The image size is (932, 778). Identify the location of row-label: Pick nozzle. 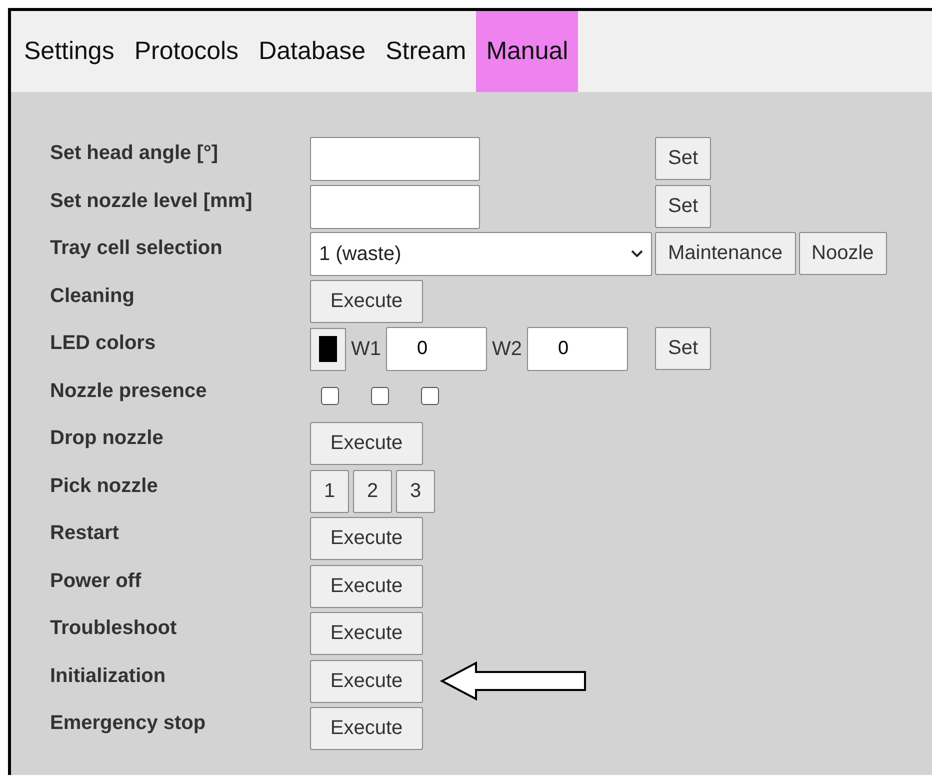
(104, 486).